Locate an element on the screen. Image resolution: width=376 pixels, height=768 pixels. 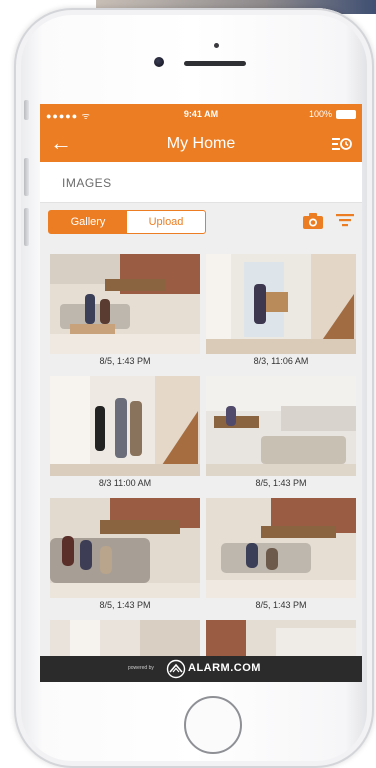
home-button is located at coordinates (213, 725).